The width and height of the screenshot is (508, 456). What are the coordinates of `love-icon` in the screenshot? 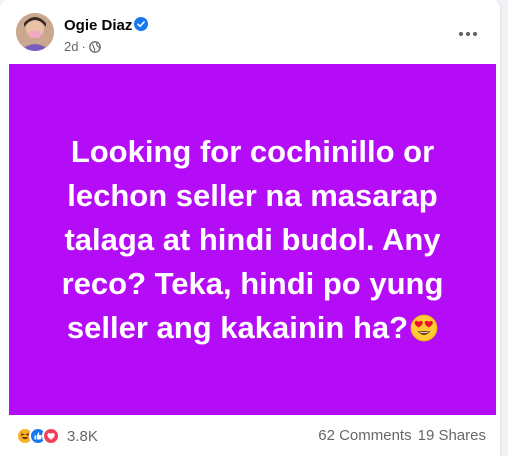 It's located at (51, 436).